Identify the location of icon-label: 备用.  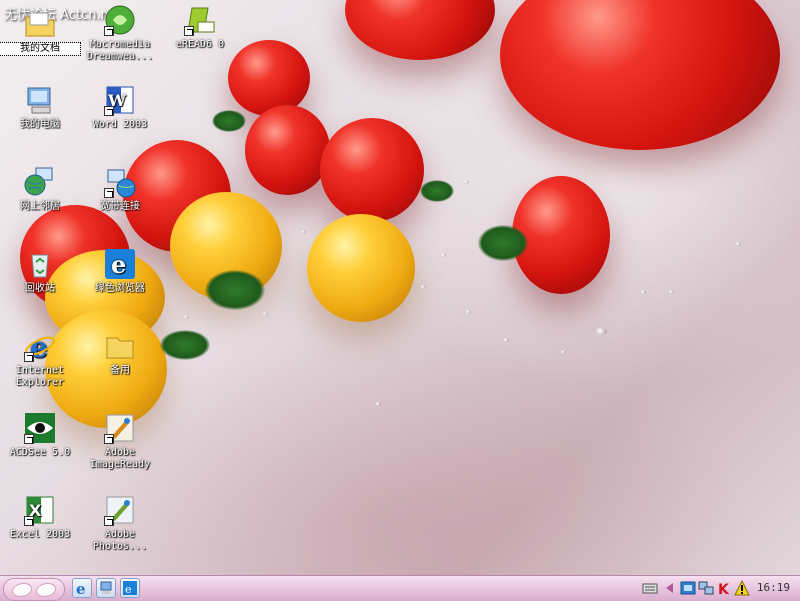
(120, 370).